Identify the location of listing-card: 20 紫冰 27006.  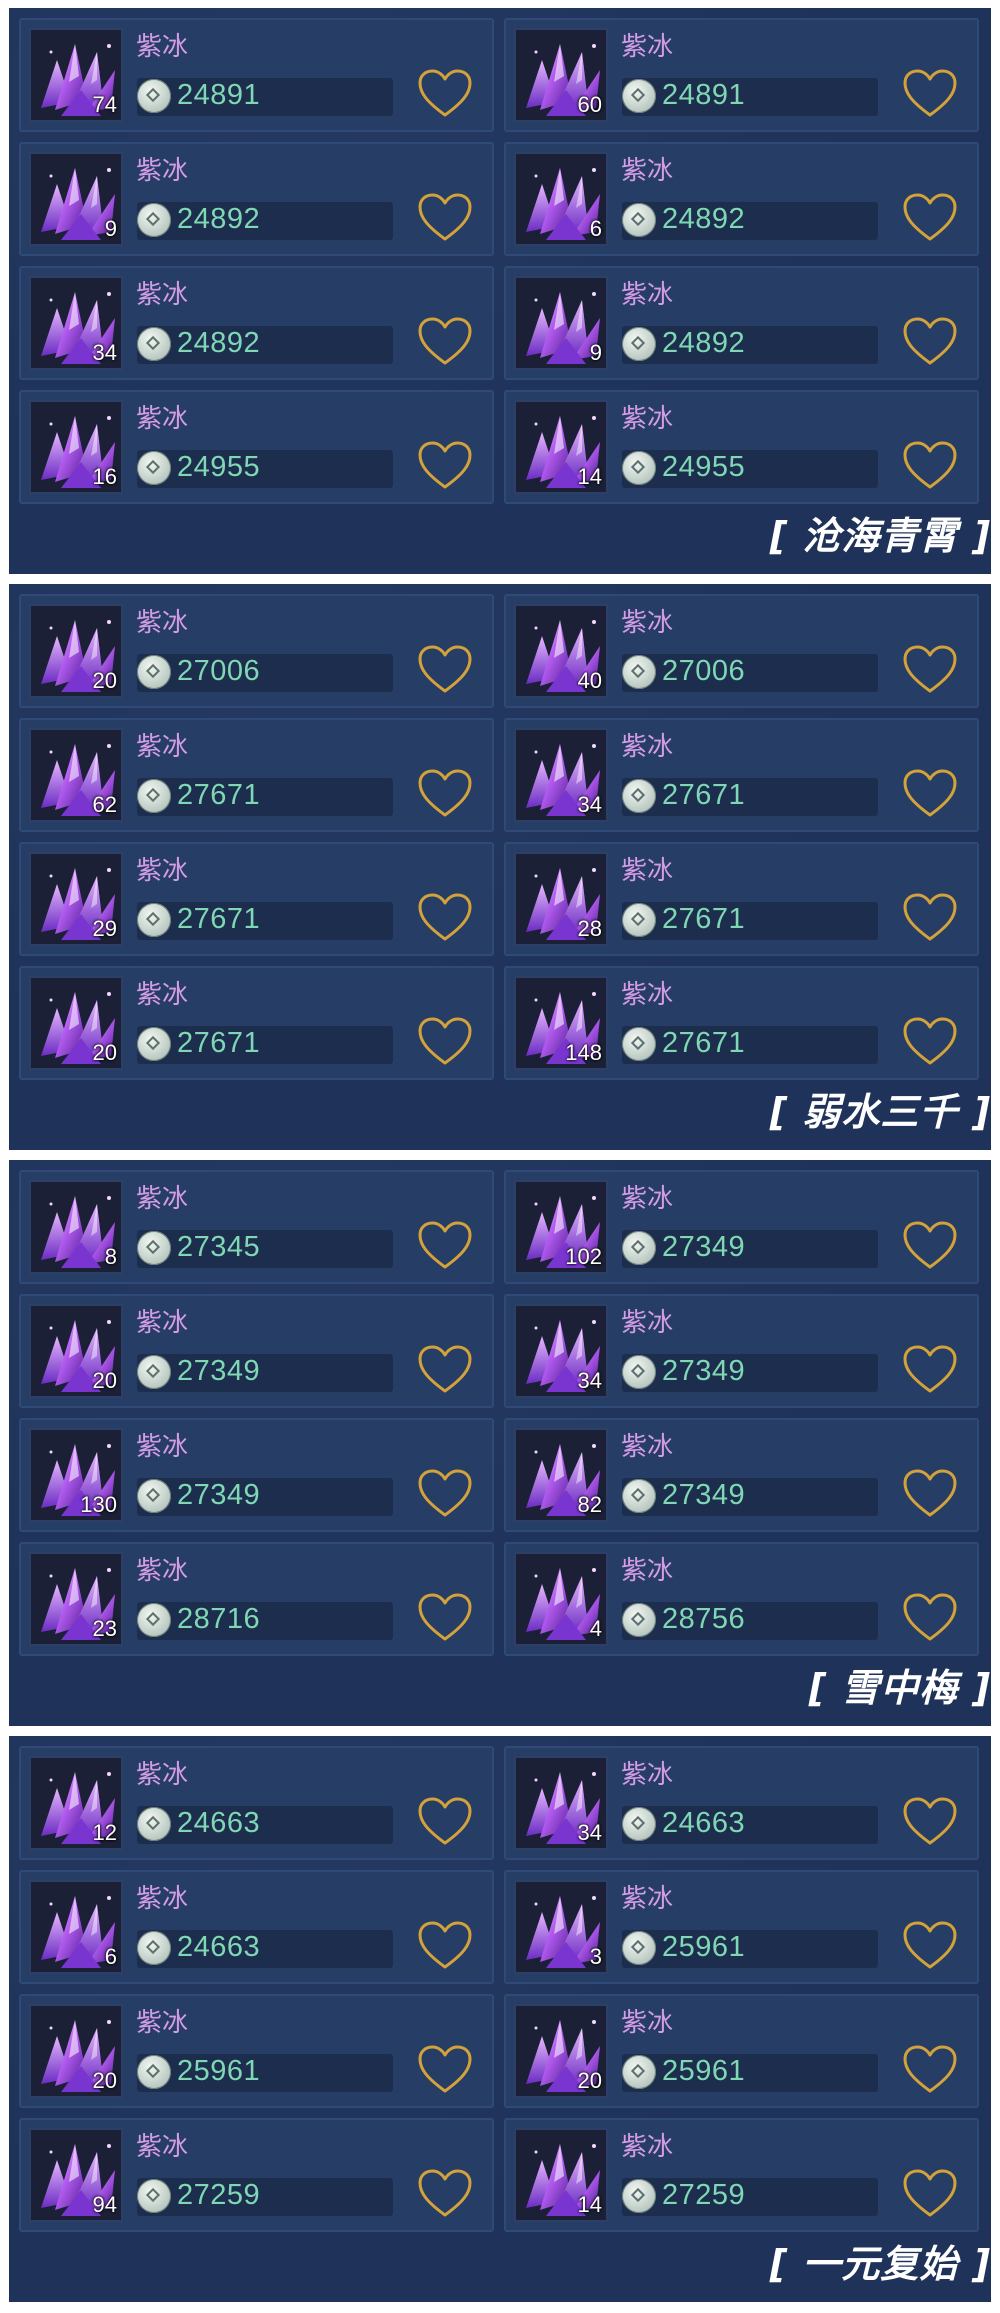
(256, 651).